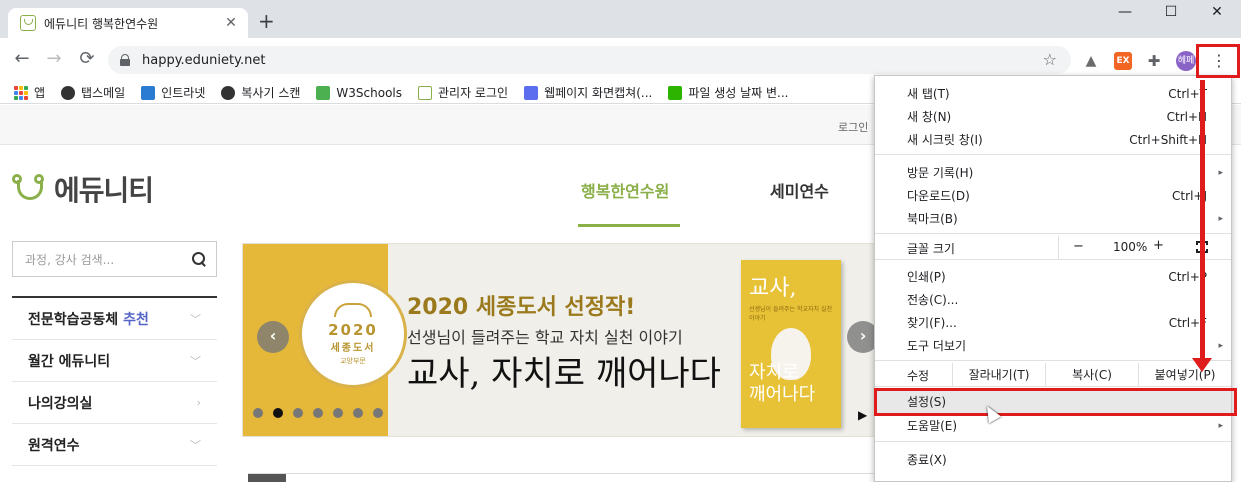 This screenshot has height=482, width=1241. Describe the element at coordinates (353, 334) in the screenshot. I see `sejong-book-seal: 2020 세종도서 교양부문` at that location.